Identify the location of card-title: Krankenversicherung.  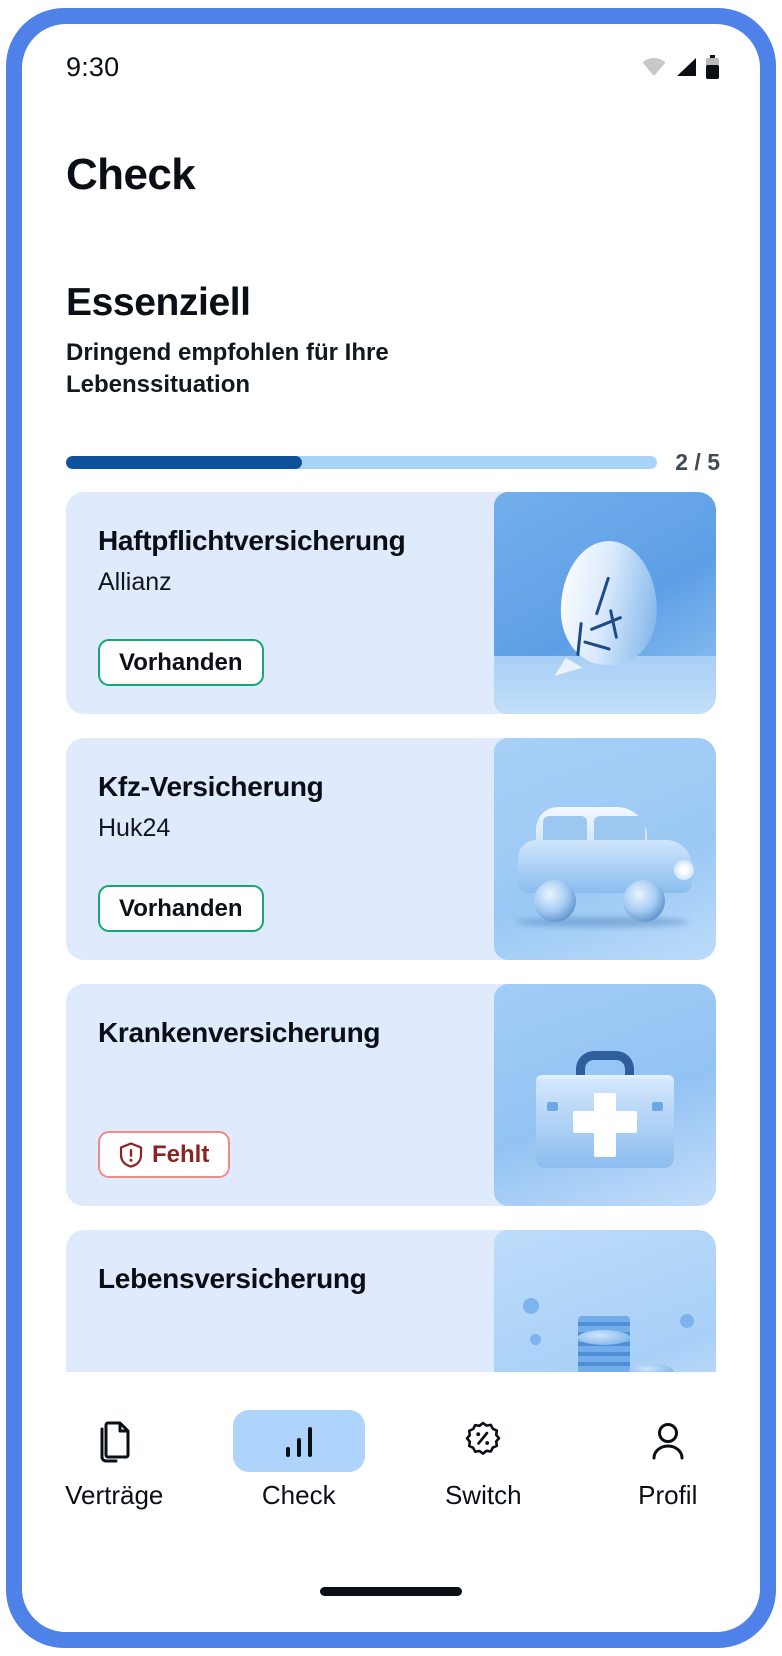
(239, 1032).